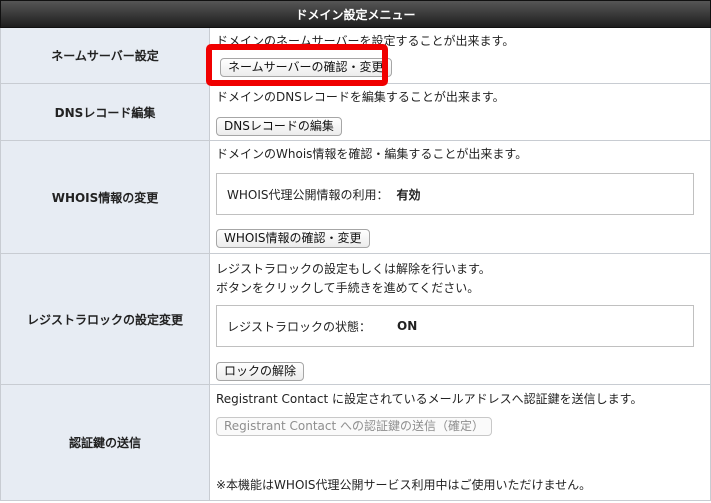  I want to click on row-label-nameserver: ネームサーバー設定, so click(105, 55).